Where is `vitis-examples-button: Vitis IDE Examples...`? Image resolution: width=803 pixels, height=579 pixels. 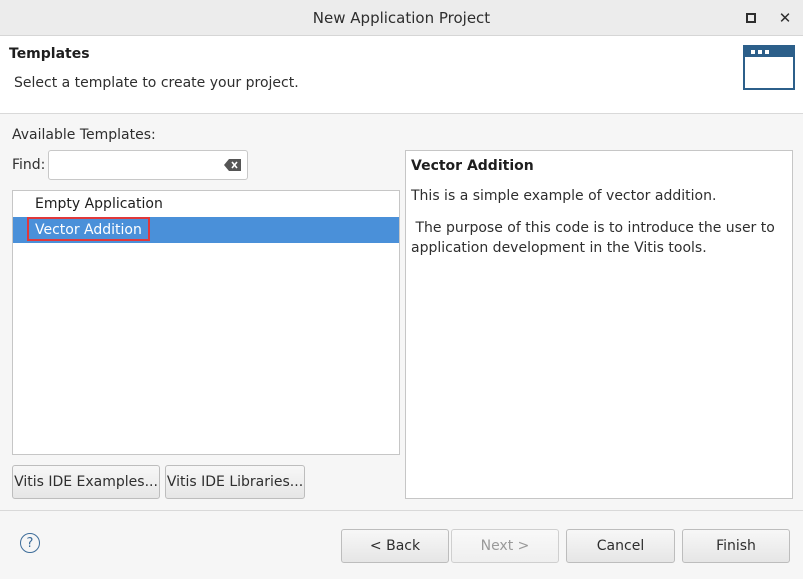 vitis-examples-button: Vitis IDE Examples... is located at coordinates (86, 482).